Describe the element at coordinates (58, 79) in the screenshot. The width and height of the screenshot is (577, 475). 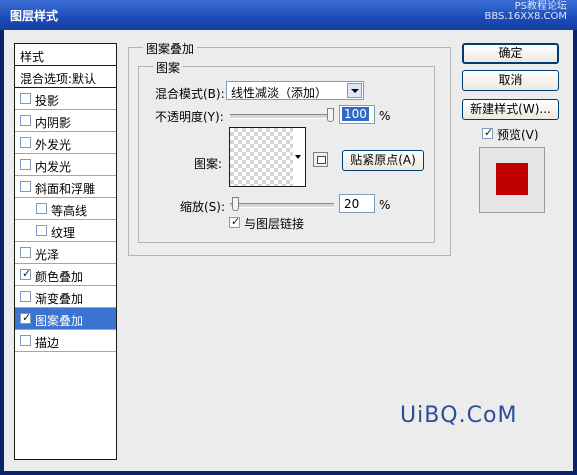
I see `blend-options-label: 混合选项:默认` at that location.